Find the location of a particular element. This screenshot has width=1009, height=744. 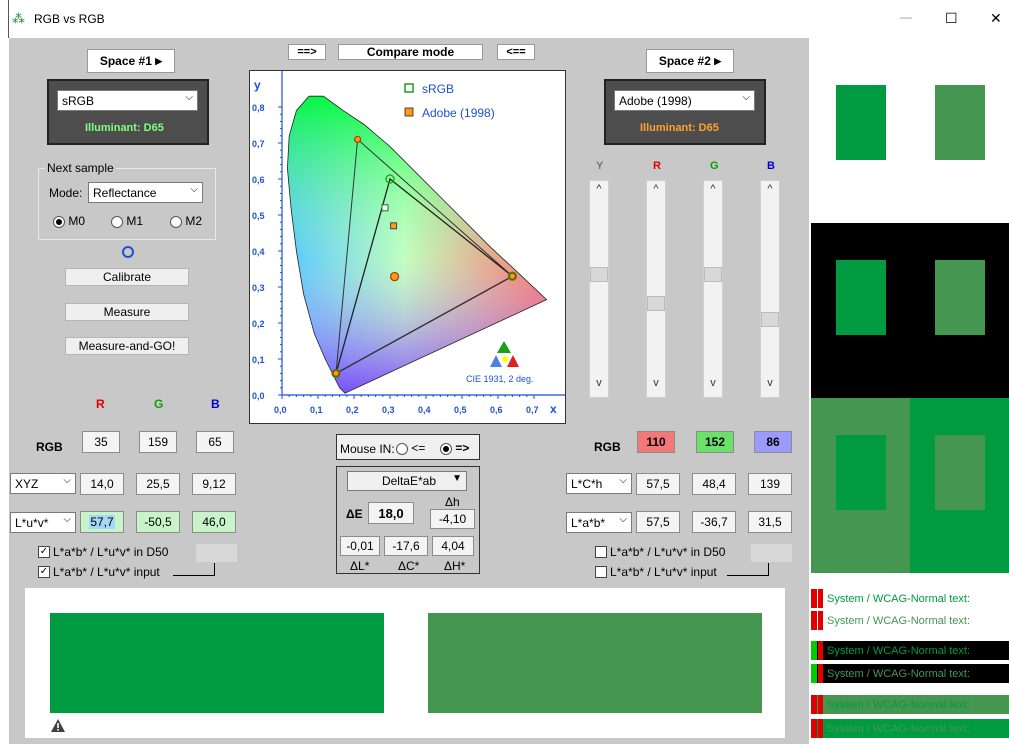

radio-m1: M1 is located at coordinates (127, 221).